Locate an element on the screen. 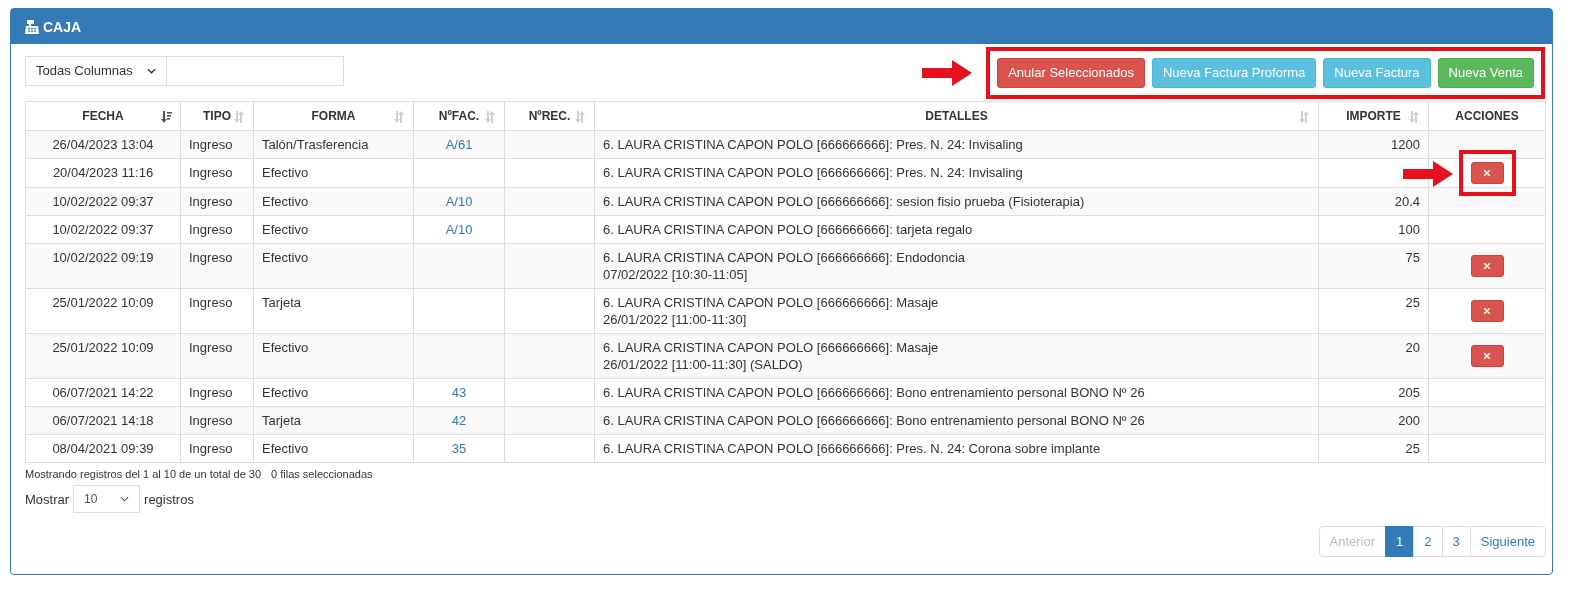 The image size is (1581, 591). table-cell: 205 is located at coordinates (1409, 392).